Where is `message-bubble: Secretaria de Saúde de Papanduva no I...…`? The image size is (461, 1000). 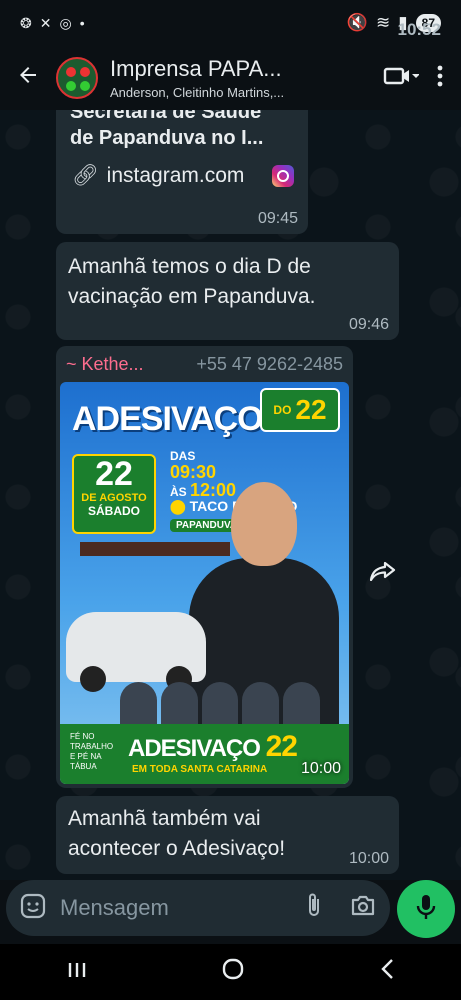
message-bubble: Secretaria de Saúde de Papanduva no I...… is located at coordinates (182, 172).